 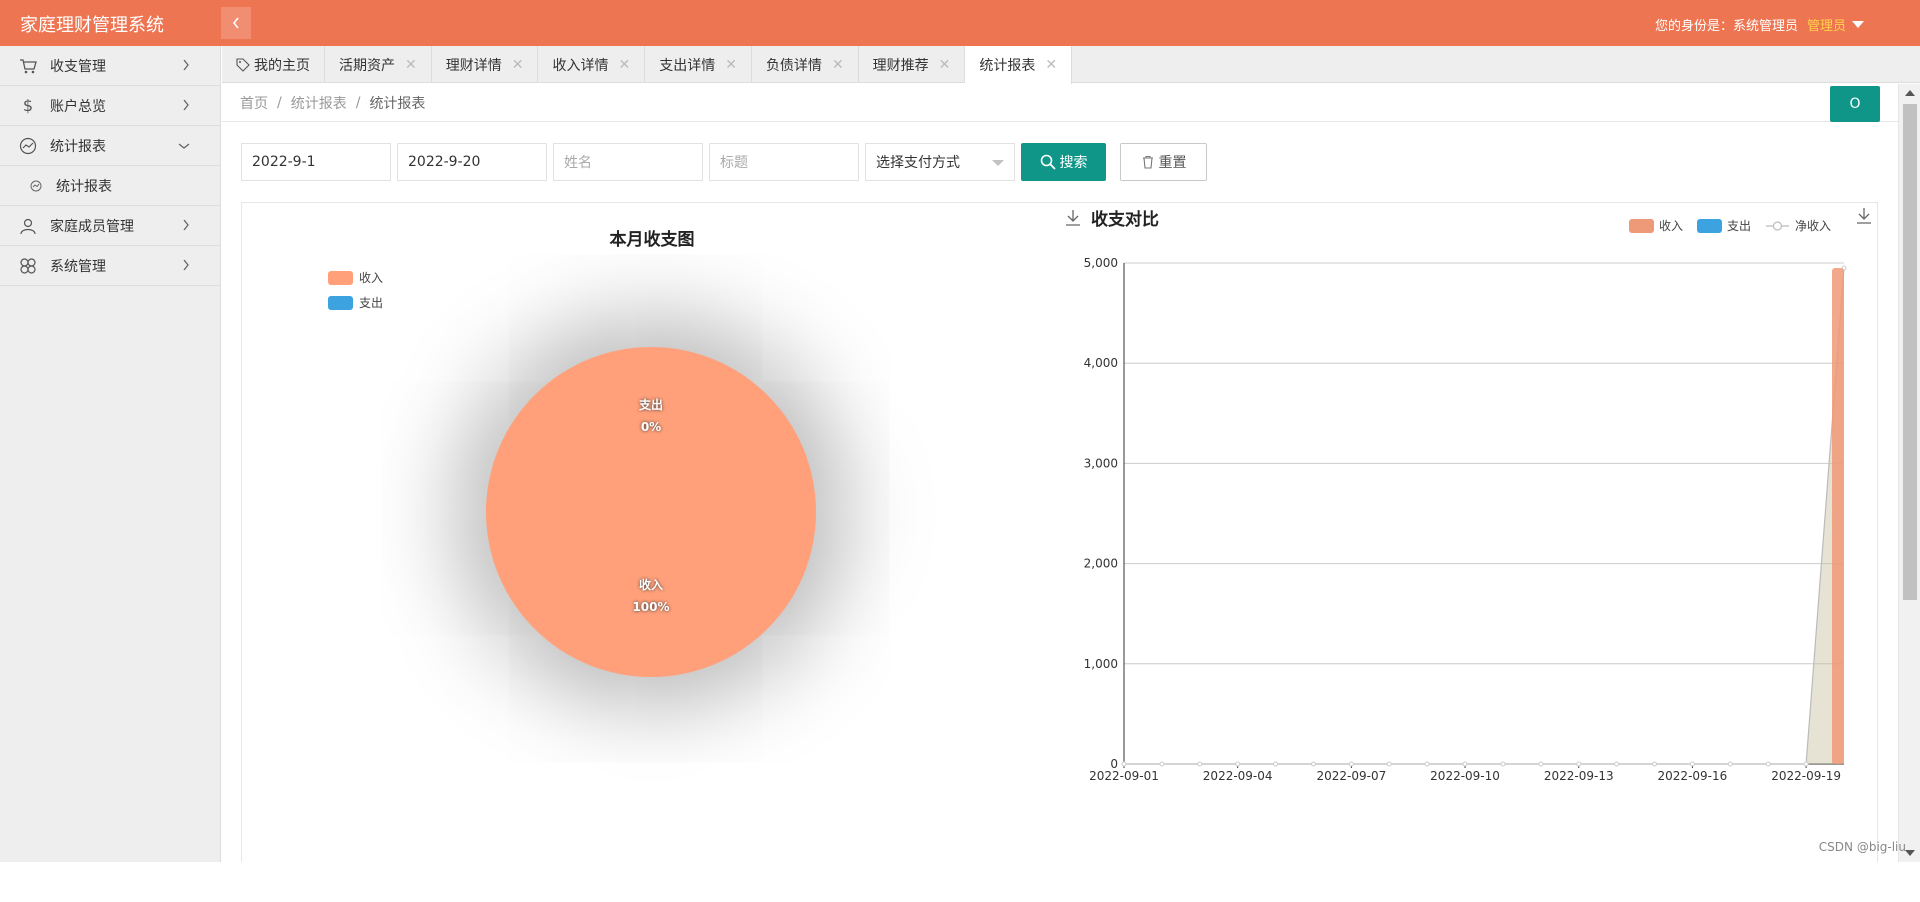 What do you see at coordinates (92, 25) in the screenshot?
I see `app-title: 家庭理财管理系统` at bounding box center [92, 25].